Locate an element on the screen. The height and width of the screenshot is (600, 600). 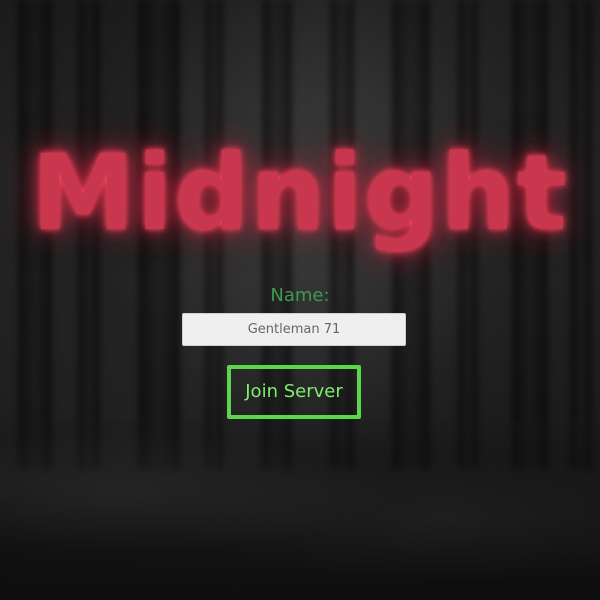
name-label: Name: is located at coordinates (300, 295).